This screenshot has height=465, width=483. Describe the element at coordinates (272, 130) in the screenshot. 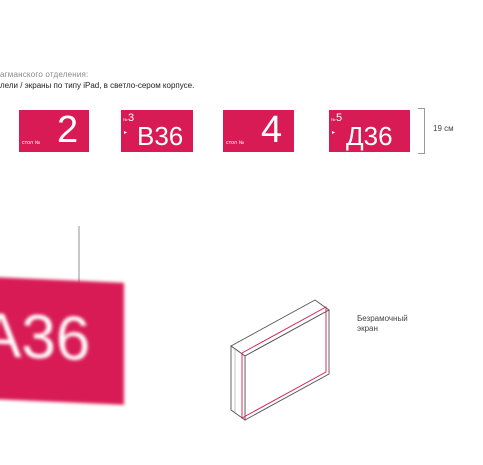

I see `card-number: 4` at that location.